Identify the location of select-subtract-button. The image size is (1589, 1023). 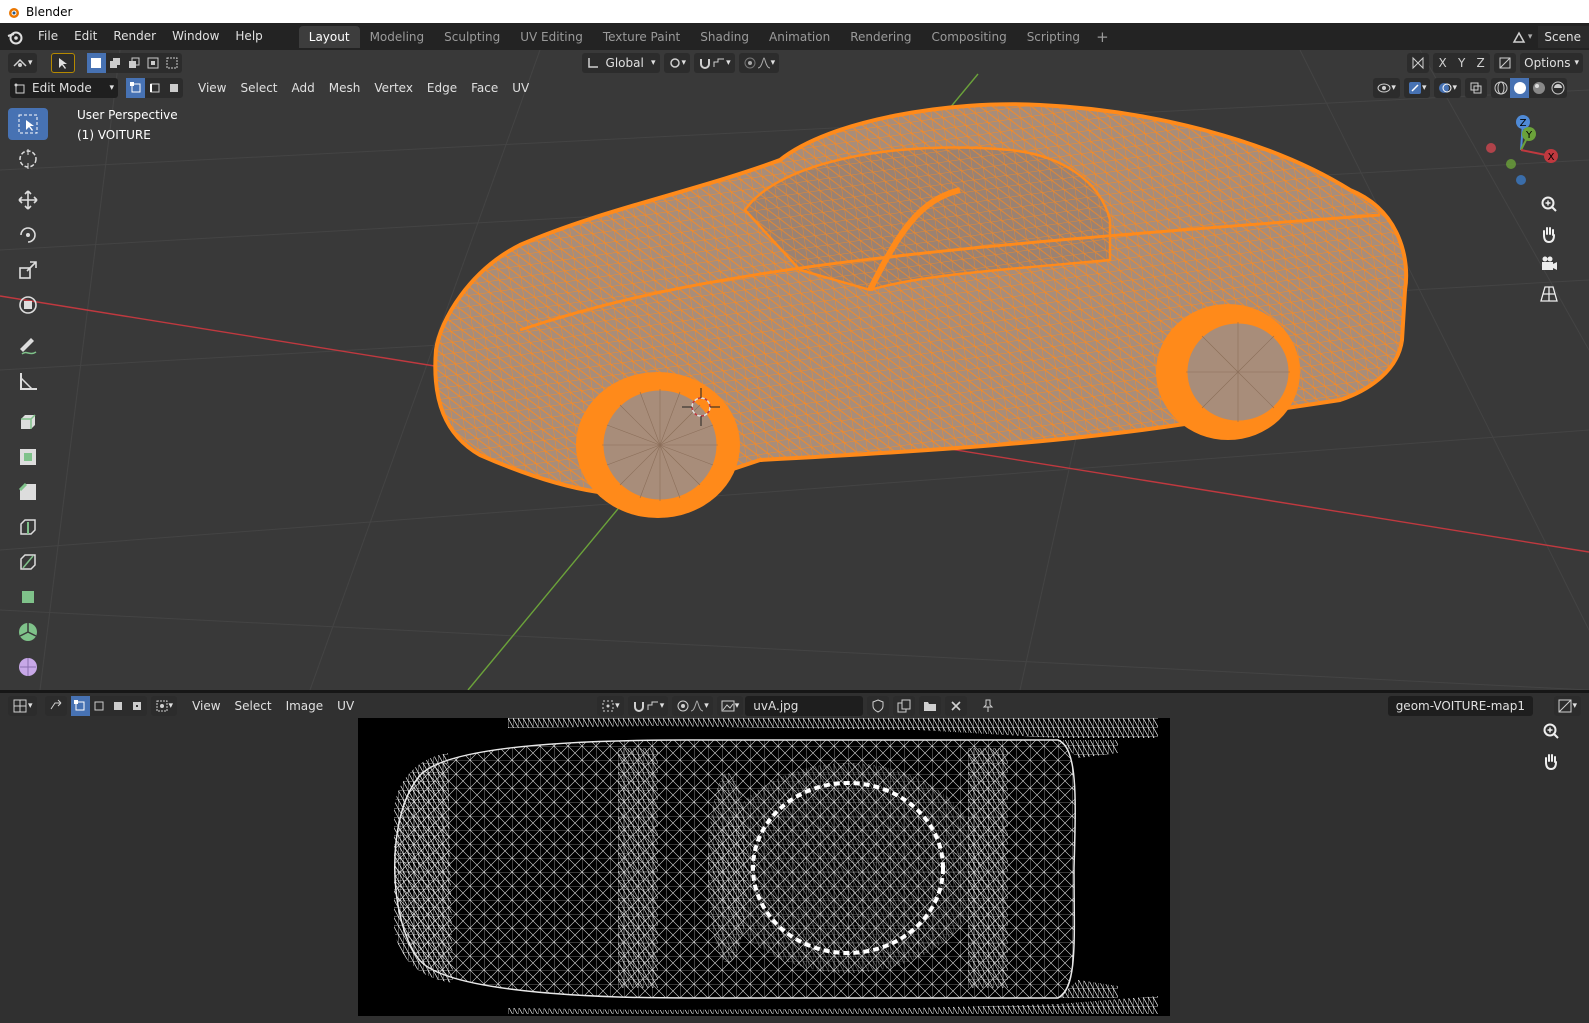
(134, 63).